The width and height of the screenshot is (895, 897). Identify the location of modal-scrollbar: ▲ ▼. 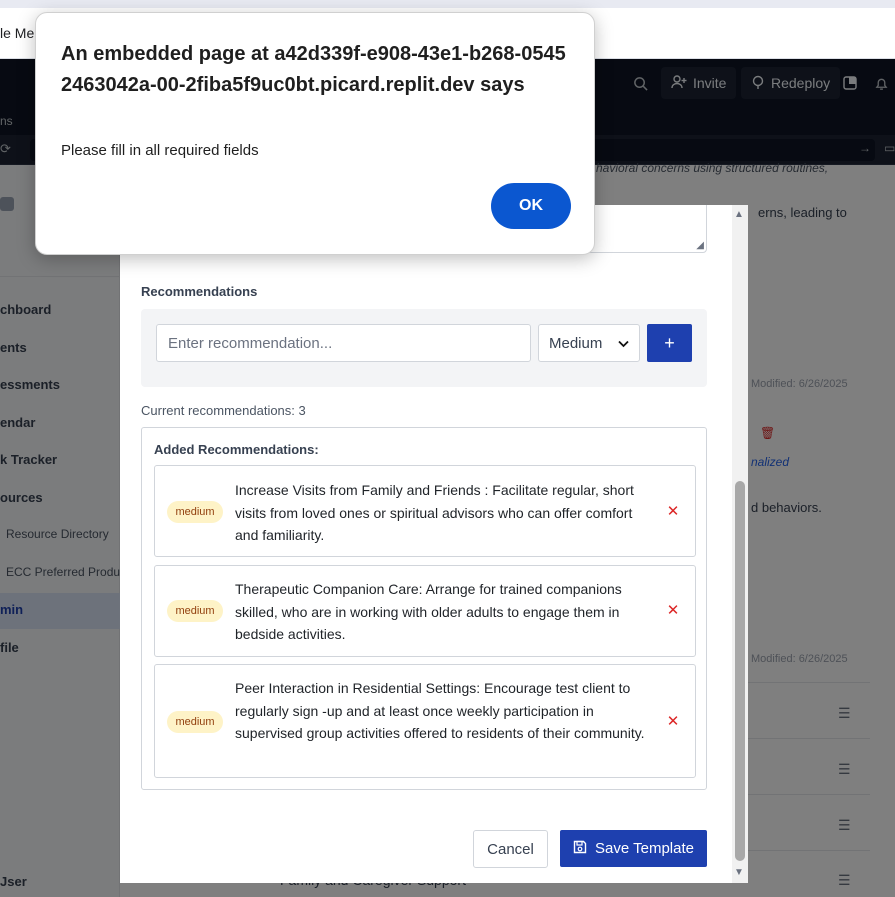
(740, 544).